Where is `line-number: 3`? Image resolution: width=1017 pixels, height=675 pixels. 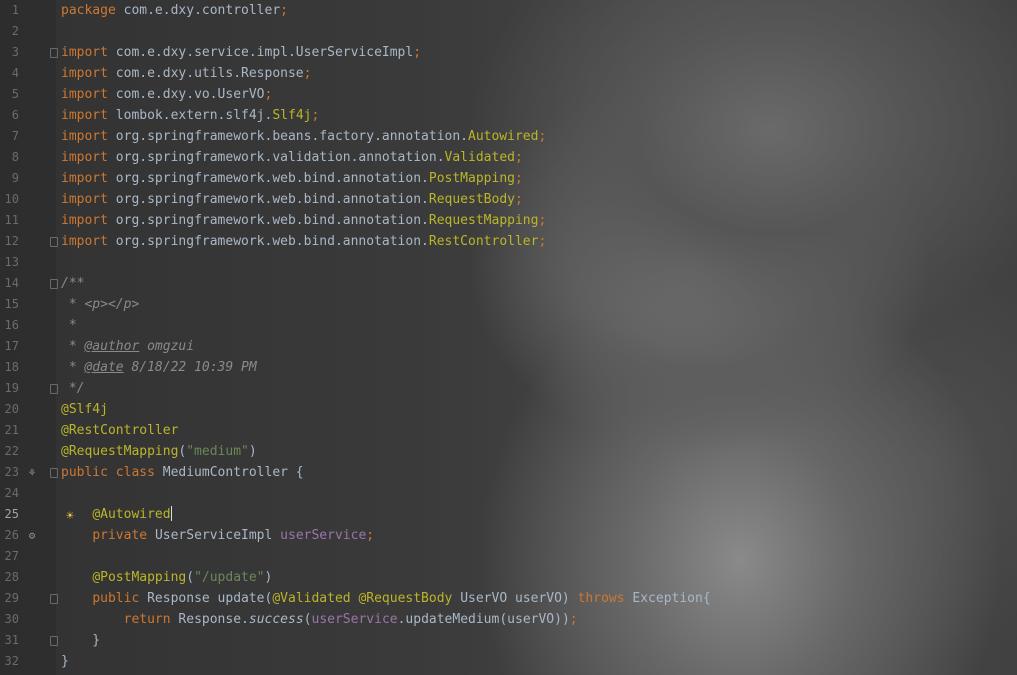
line-number: 3 is located at coordinates (15, 52).